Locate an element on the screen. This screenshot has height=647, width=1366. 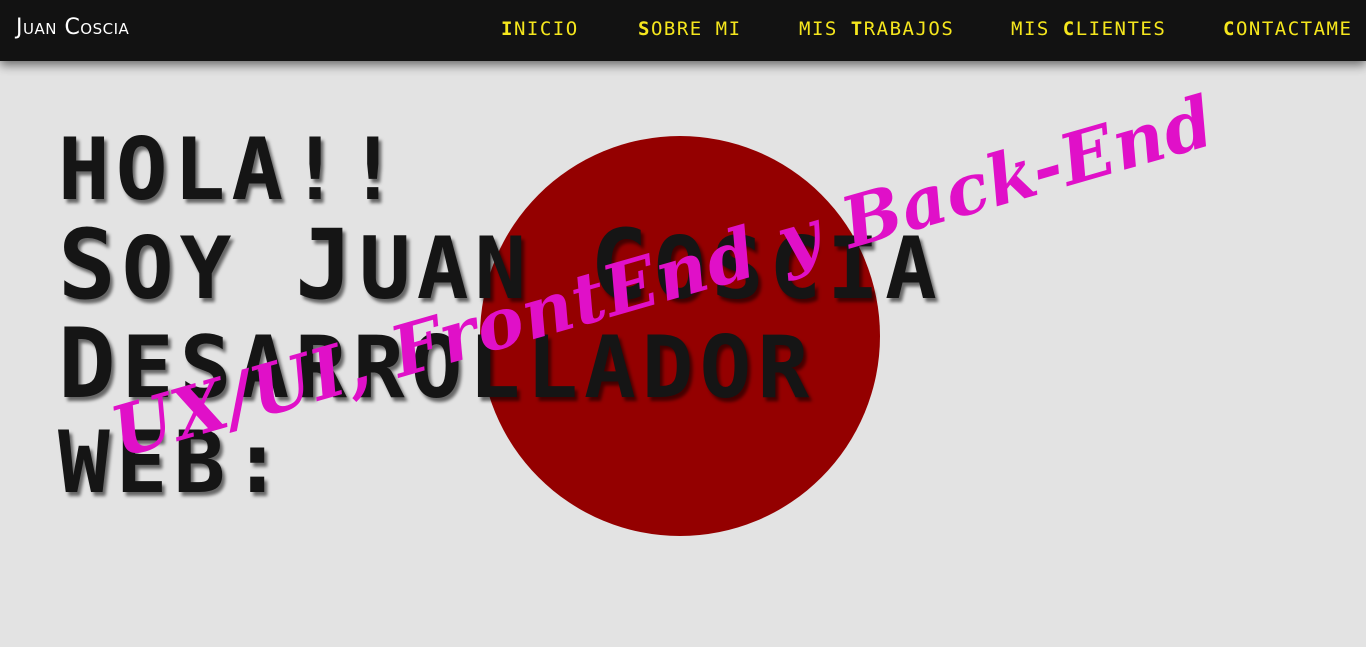
nav-mis-trabajos-initial: T is located at coordinates (857, 29).